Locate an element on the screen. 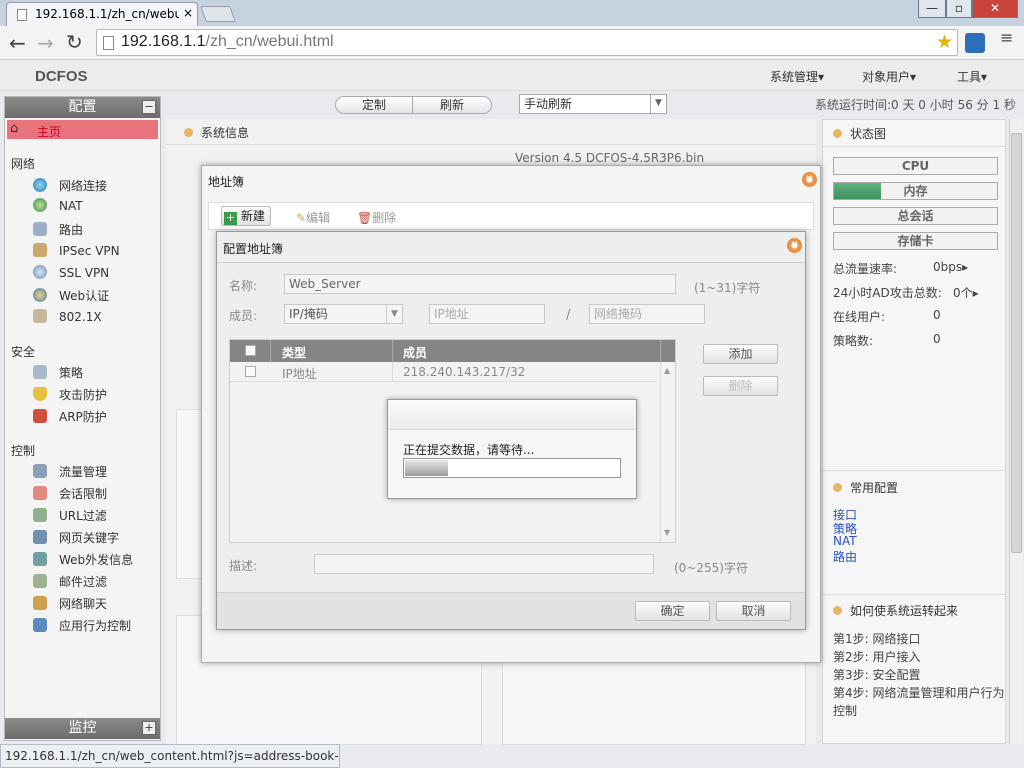  expand-icon: + is located at coordinates (149, 728).